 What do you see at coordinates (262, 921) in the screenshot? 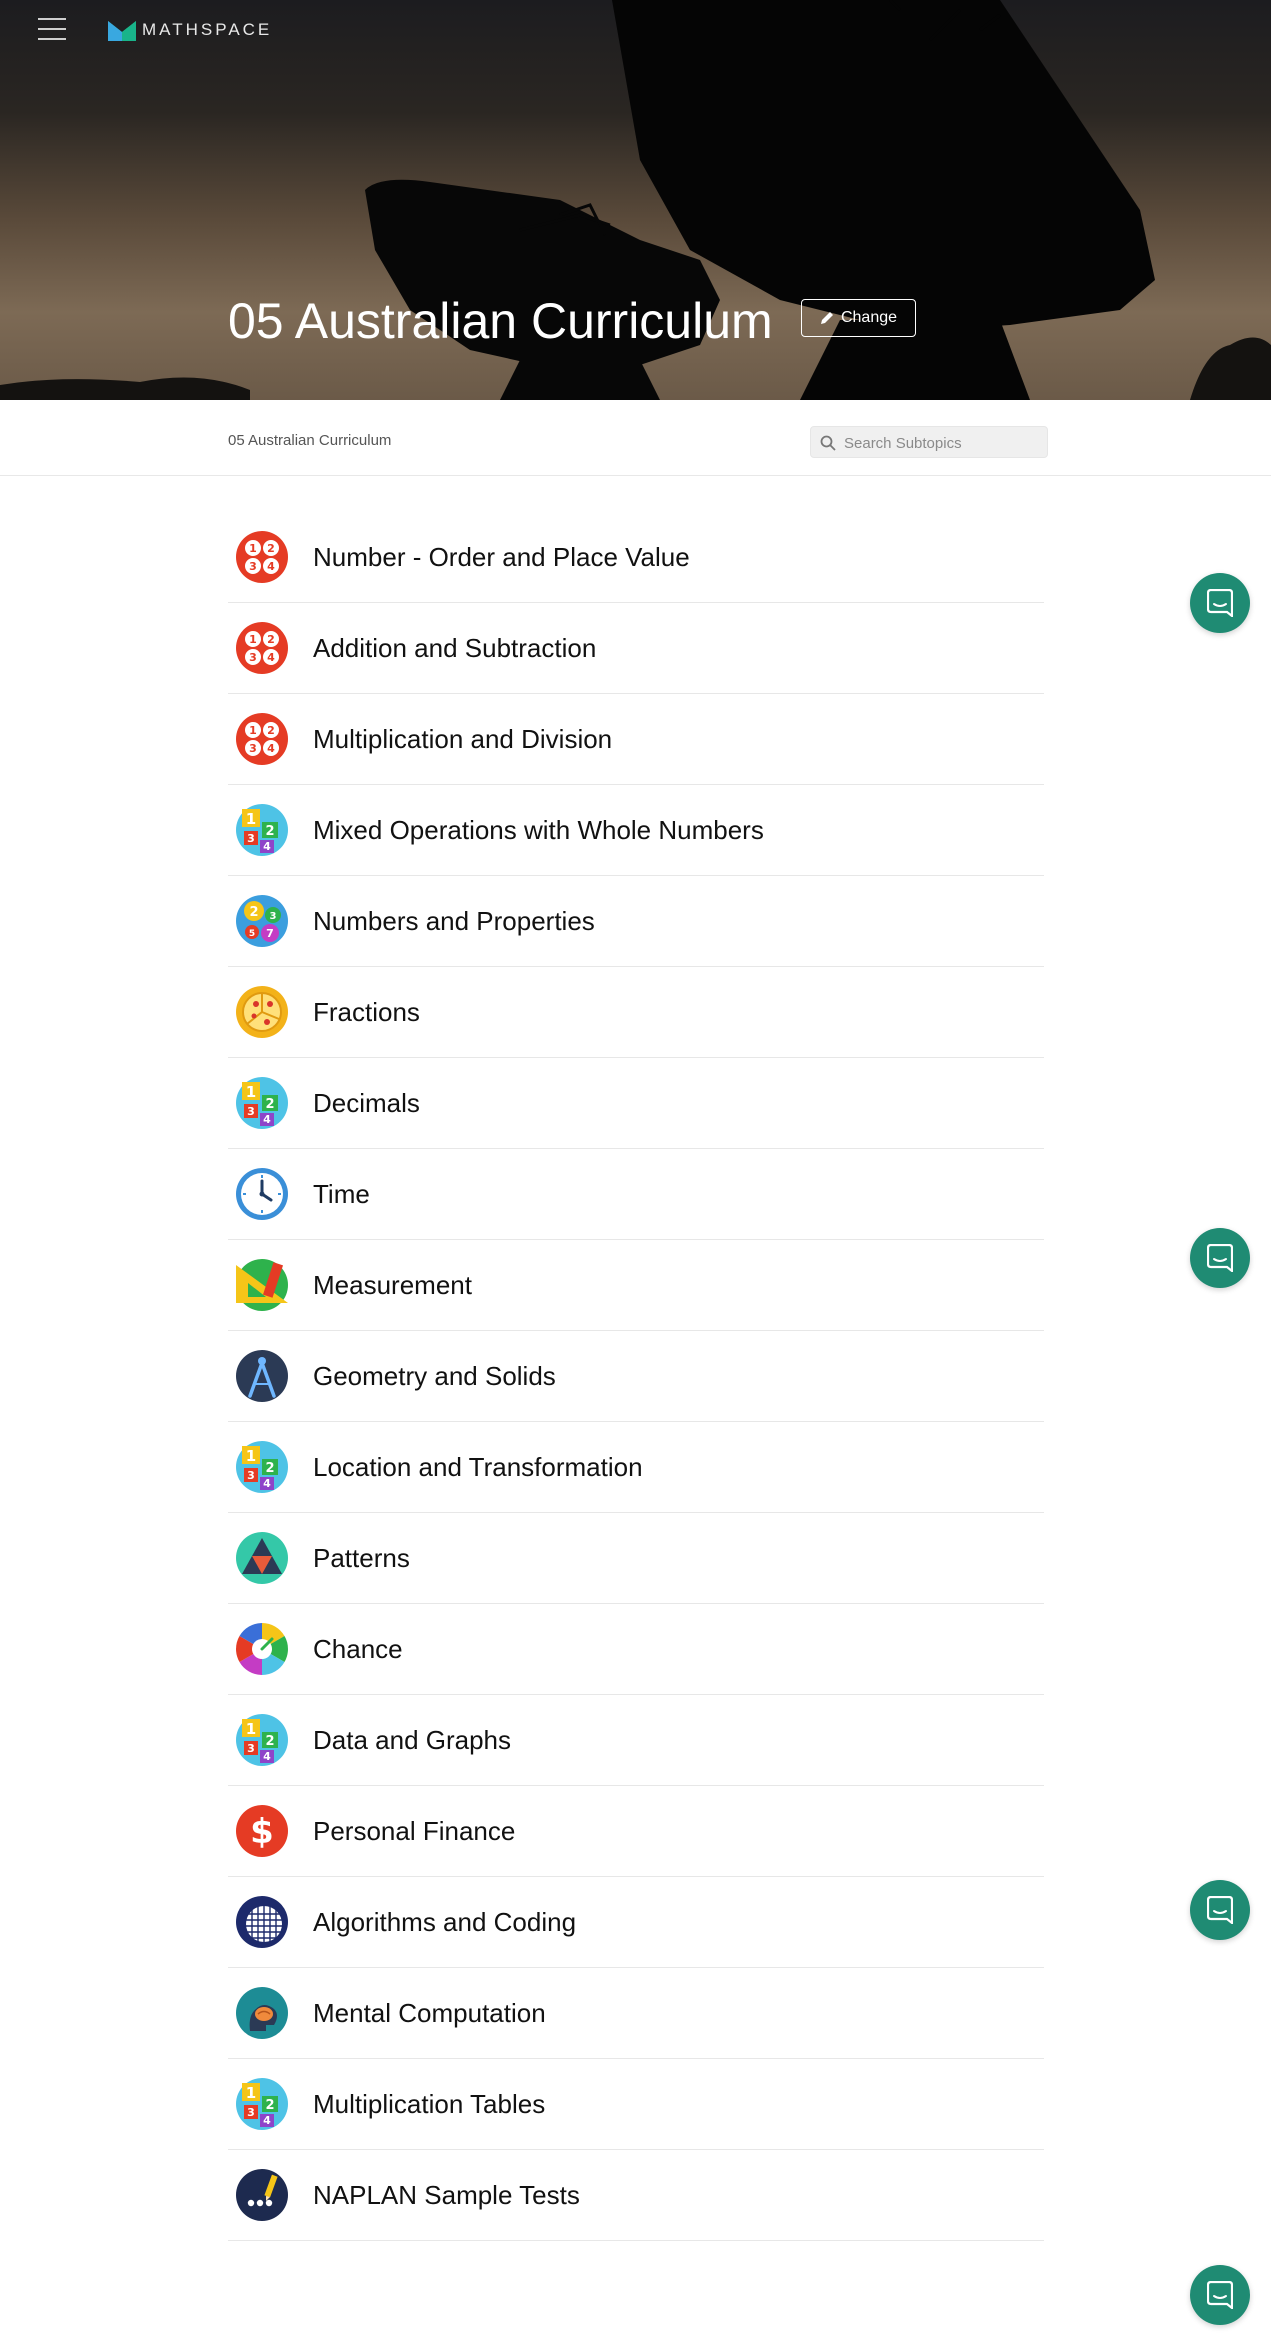
I see `number-bubbles-icon: 2 3 5 7` at bounding box center [262, 921].